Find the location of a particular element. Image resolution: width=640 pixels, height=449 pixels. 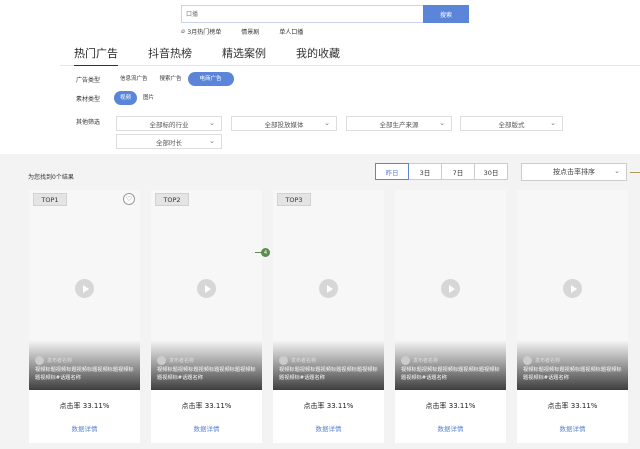

sort-label: 按点击率排序 is located at coordinates (574, 172).